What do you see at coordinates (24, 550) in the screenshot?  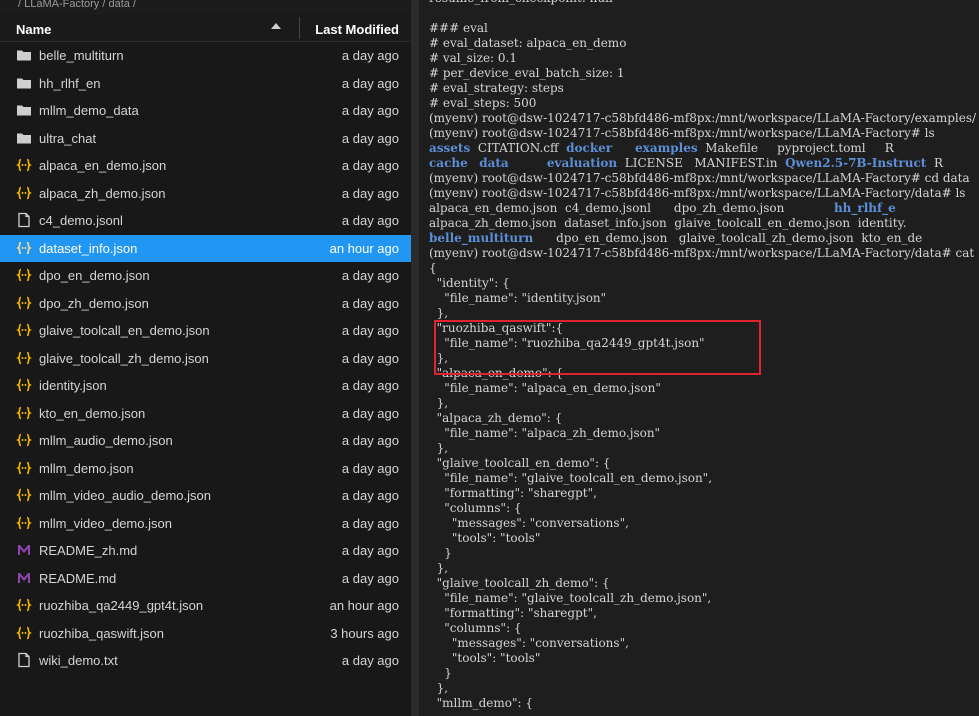 I see `markdown-icon` at bounding box center [24, 550].